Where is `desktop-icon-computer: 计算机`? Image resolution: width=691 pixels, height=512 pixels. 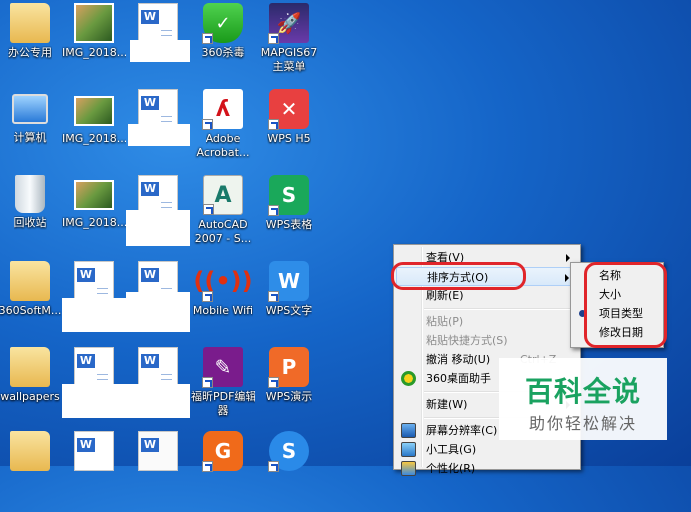
desktop-icon-computer: 计算机 is located at coordinates (31, 130).